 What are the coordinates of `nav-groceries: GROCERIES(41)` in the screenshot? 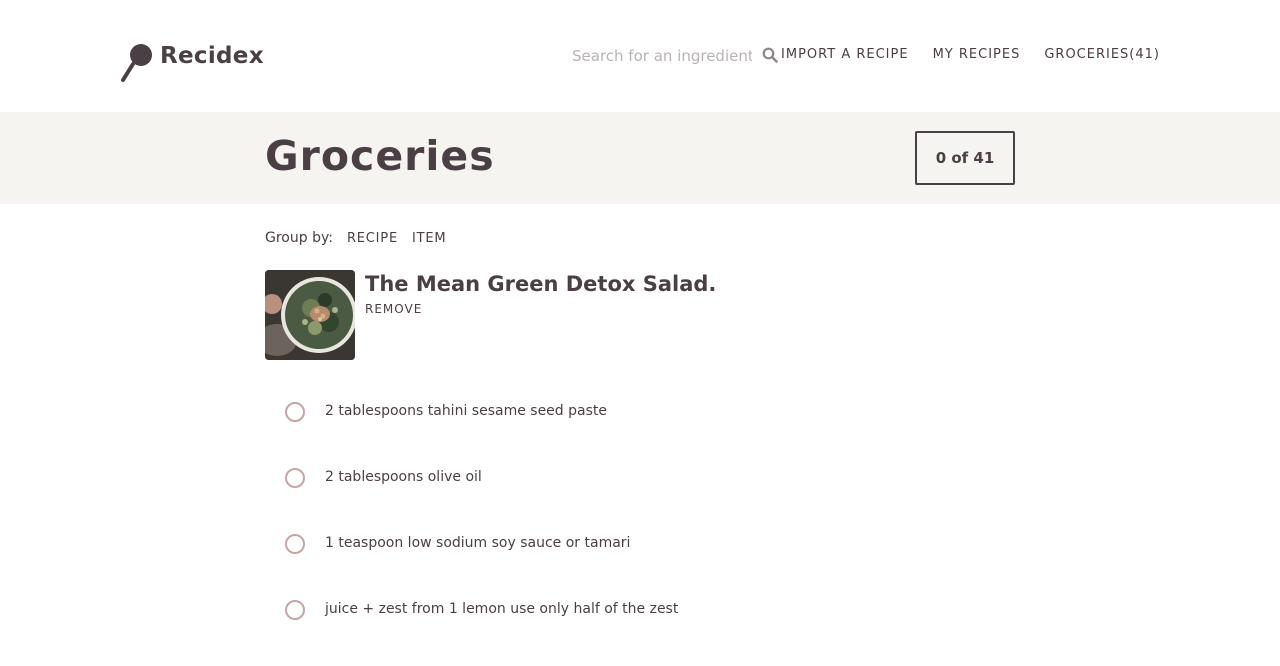 It's located at (1102, 54).